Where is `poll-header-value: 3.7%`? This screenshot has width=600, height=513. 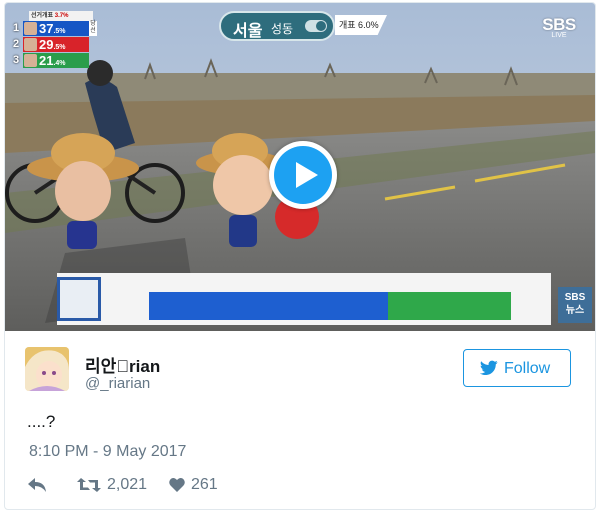
poll-header-value: 3.7% is located at coordinates (61, 16).